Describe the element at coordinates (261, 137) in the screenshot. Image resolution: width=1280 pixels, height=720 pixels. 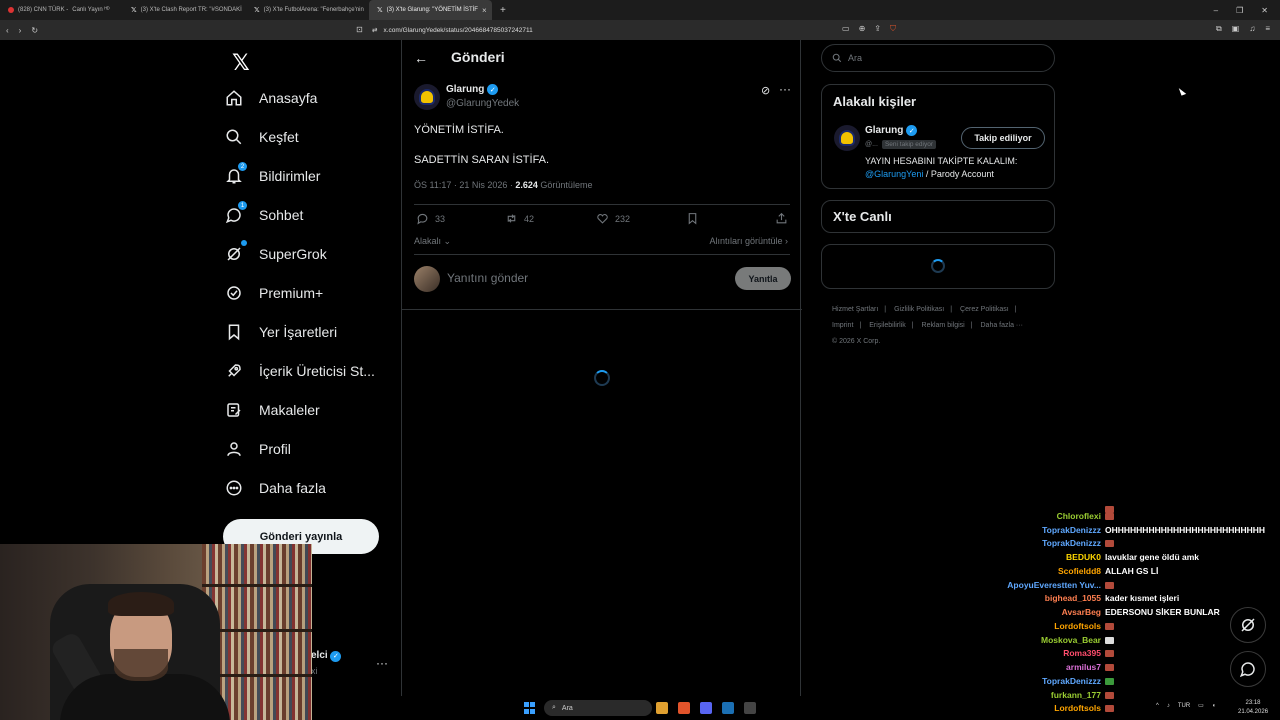
I see `sidebar-item-explore: Keşfet` at that location.